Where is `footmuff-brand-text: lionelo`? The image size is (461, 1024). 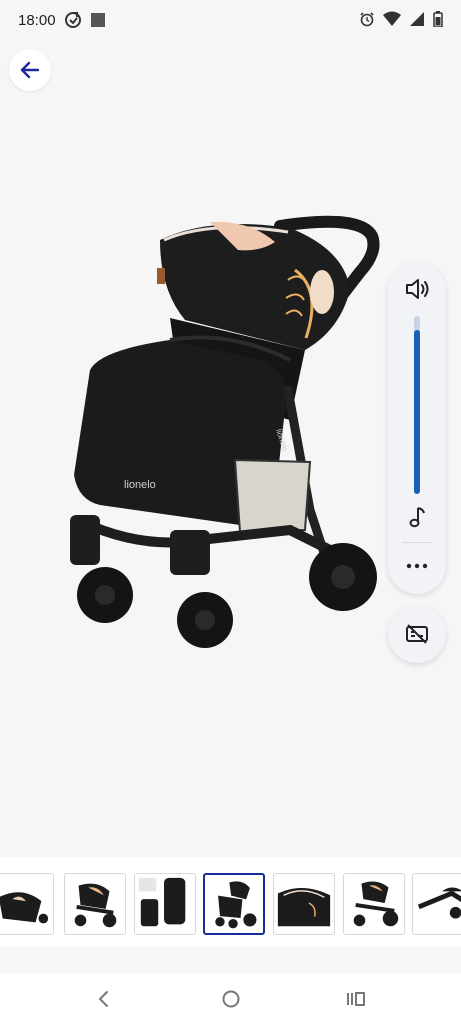 footmuff-brand-text: lionelo is located at coordinates (140, 485).